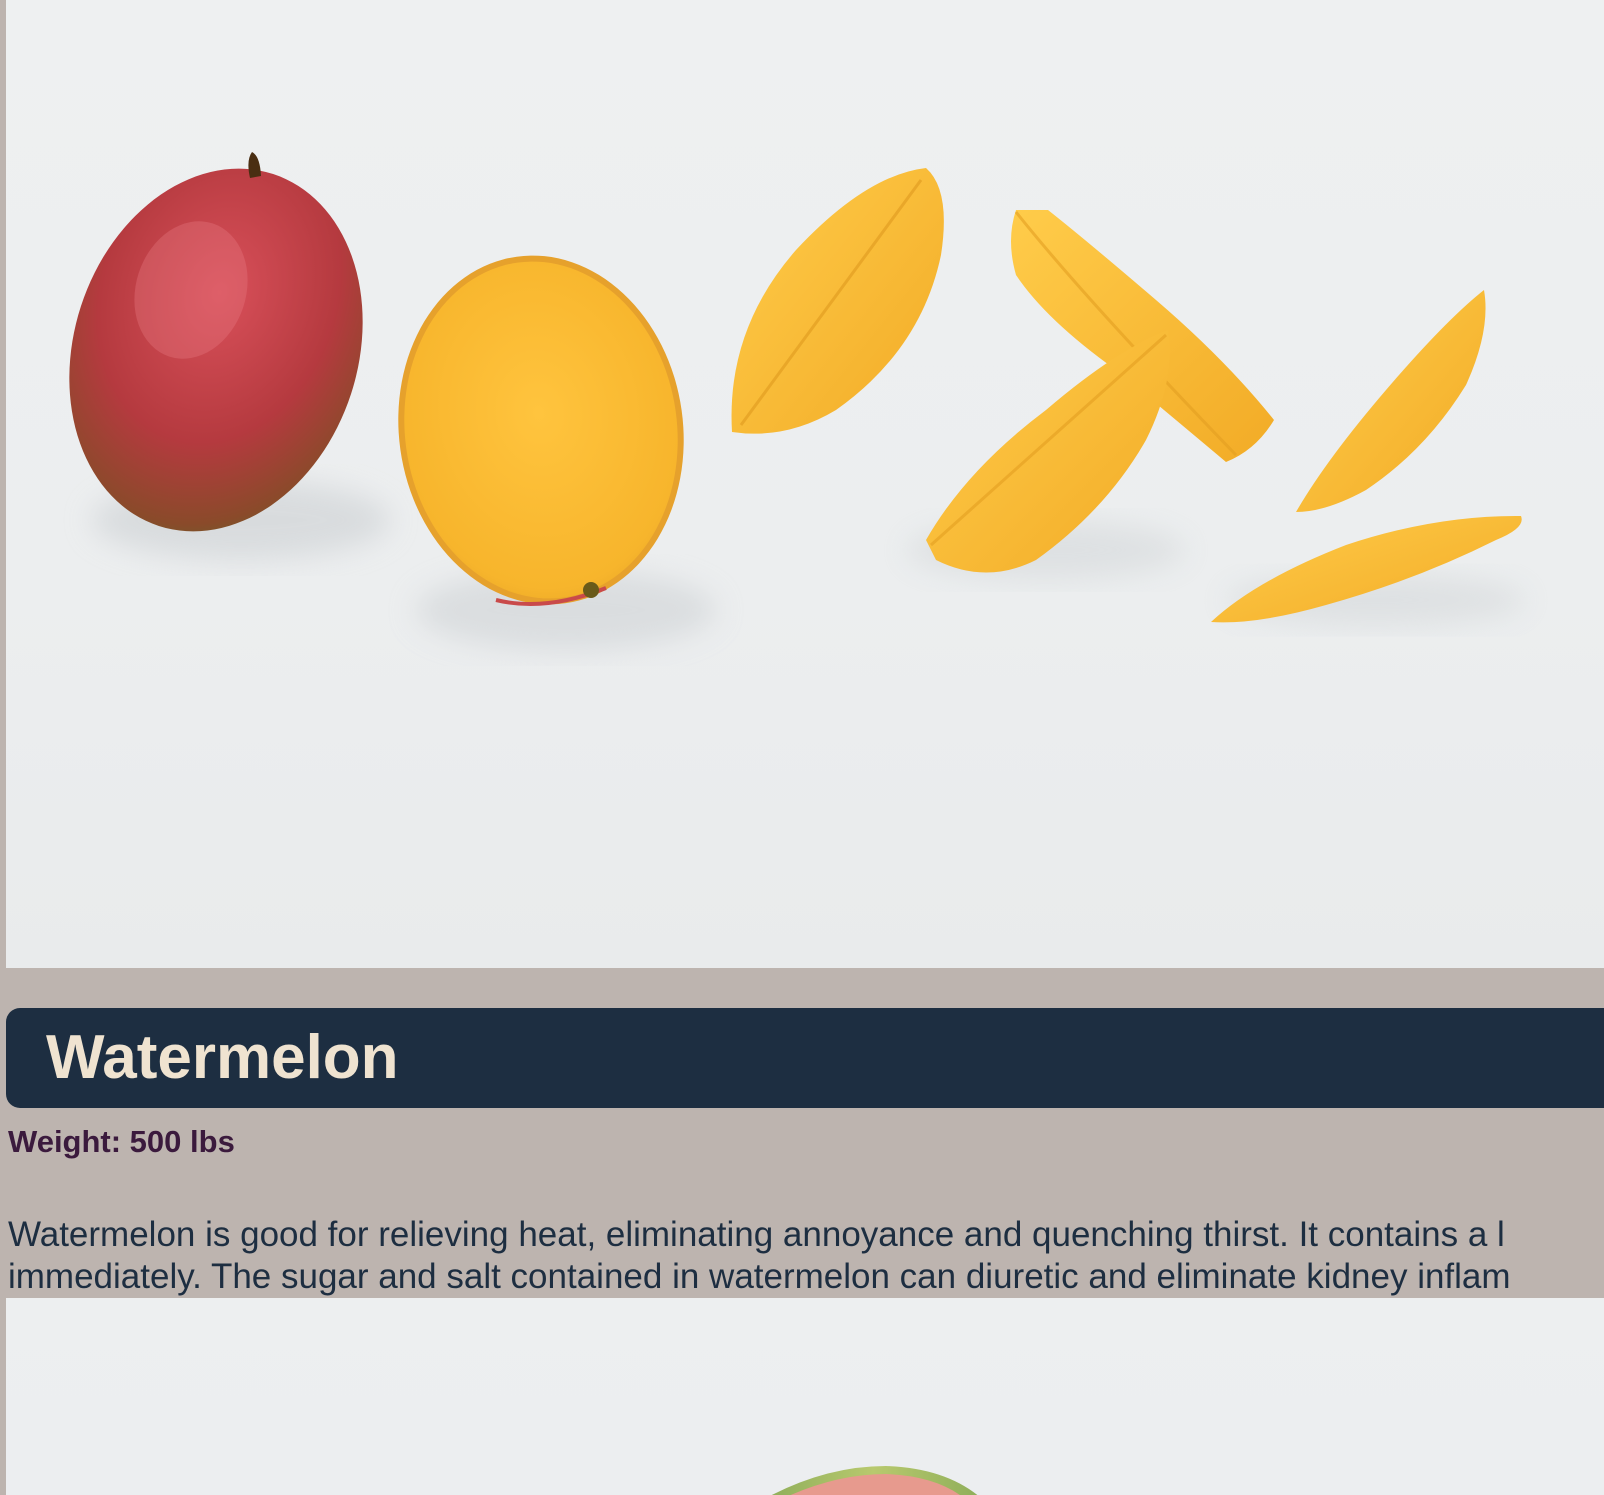  What do you see at coordinates (805, 1058) in the screenshot?
I see `product-title-bar: Watermelon` at bounding box center [805, 1058].